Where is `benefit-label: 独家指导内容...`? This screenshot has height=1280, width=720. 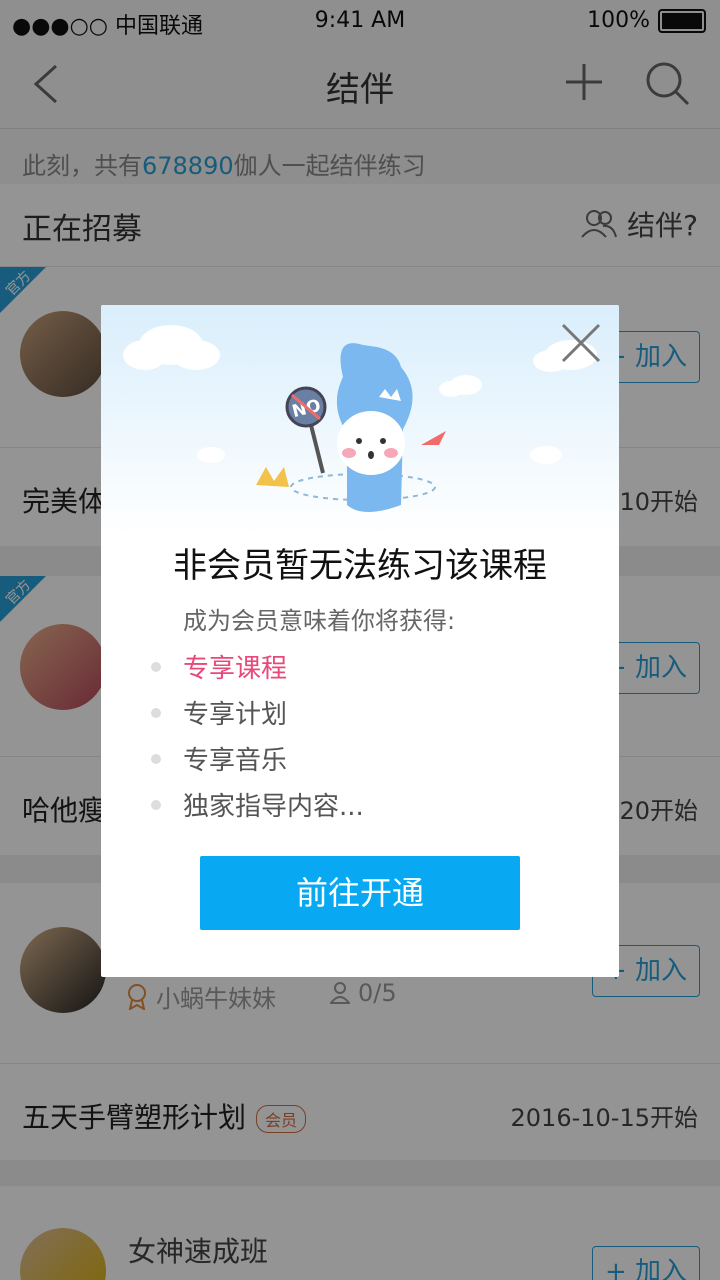
benefit-label: 独家指导内容... is located at coordinates (273, 807).